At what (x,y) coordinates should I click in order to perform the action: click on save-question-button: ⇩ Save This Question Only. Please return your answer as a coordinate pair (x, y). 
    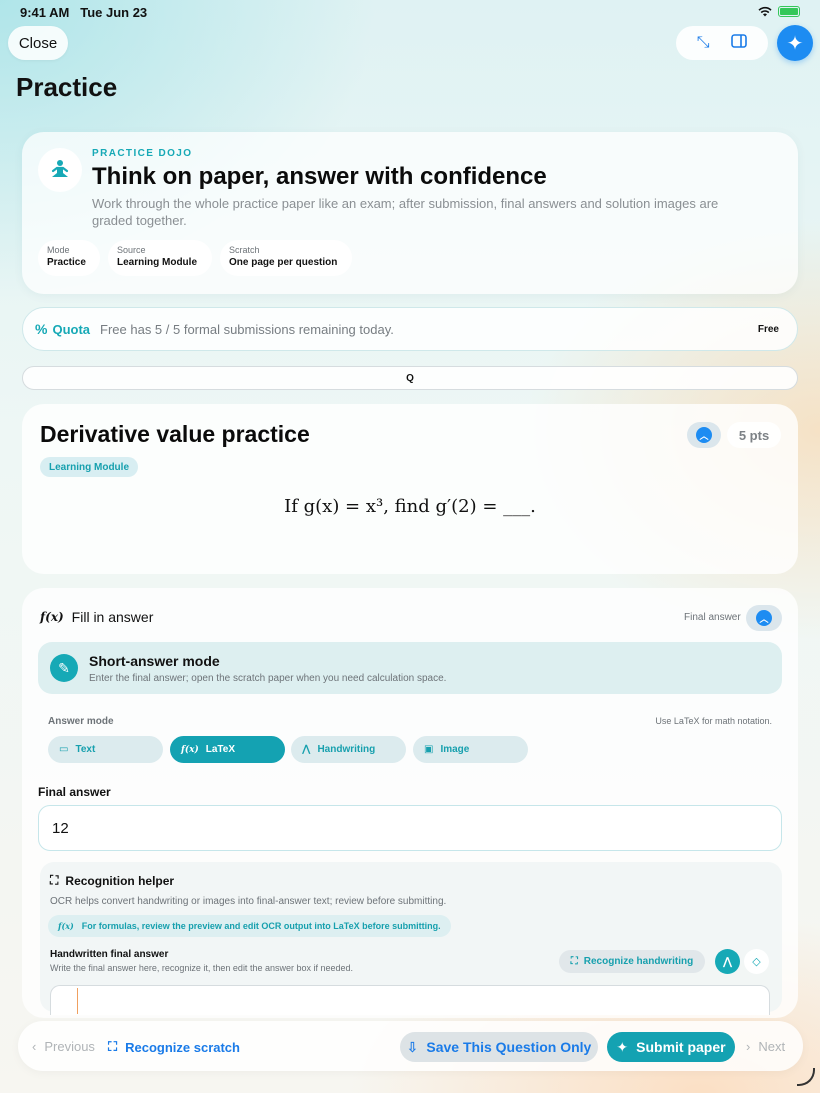
    Looking at the image, I should click on (499, 1047).